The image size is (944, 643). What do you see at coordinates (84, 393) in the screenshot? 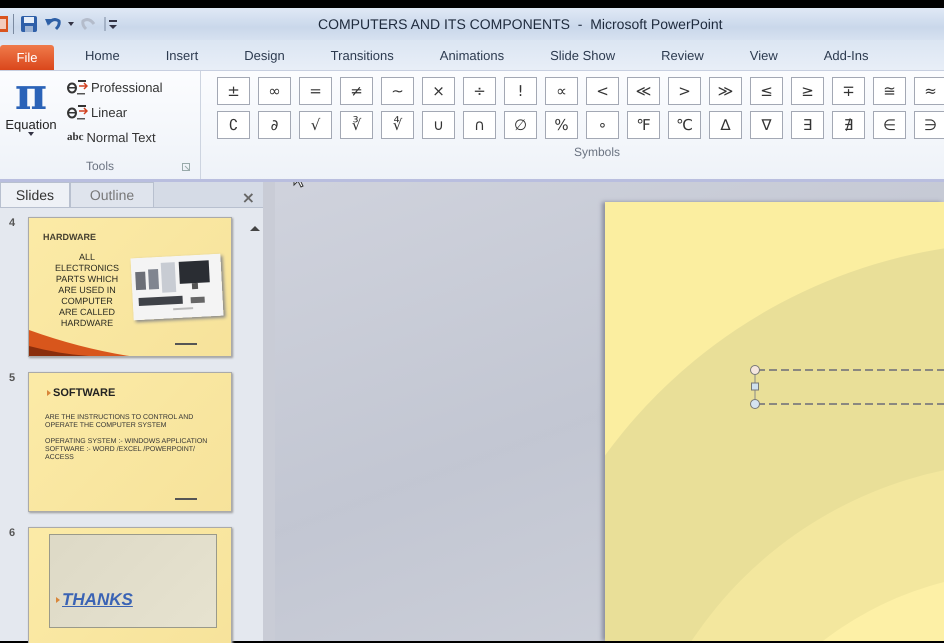
I see `slide-title: SOFTWARE` at bounding box center [84, 393].